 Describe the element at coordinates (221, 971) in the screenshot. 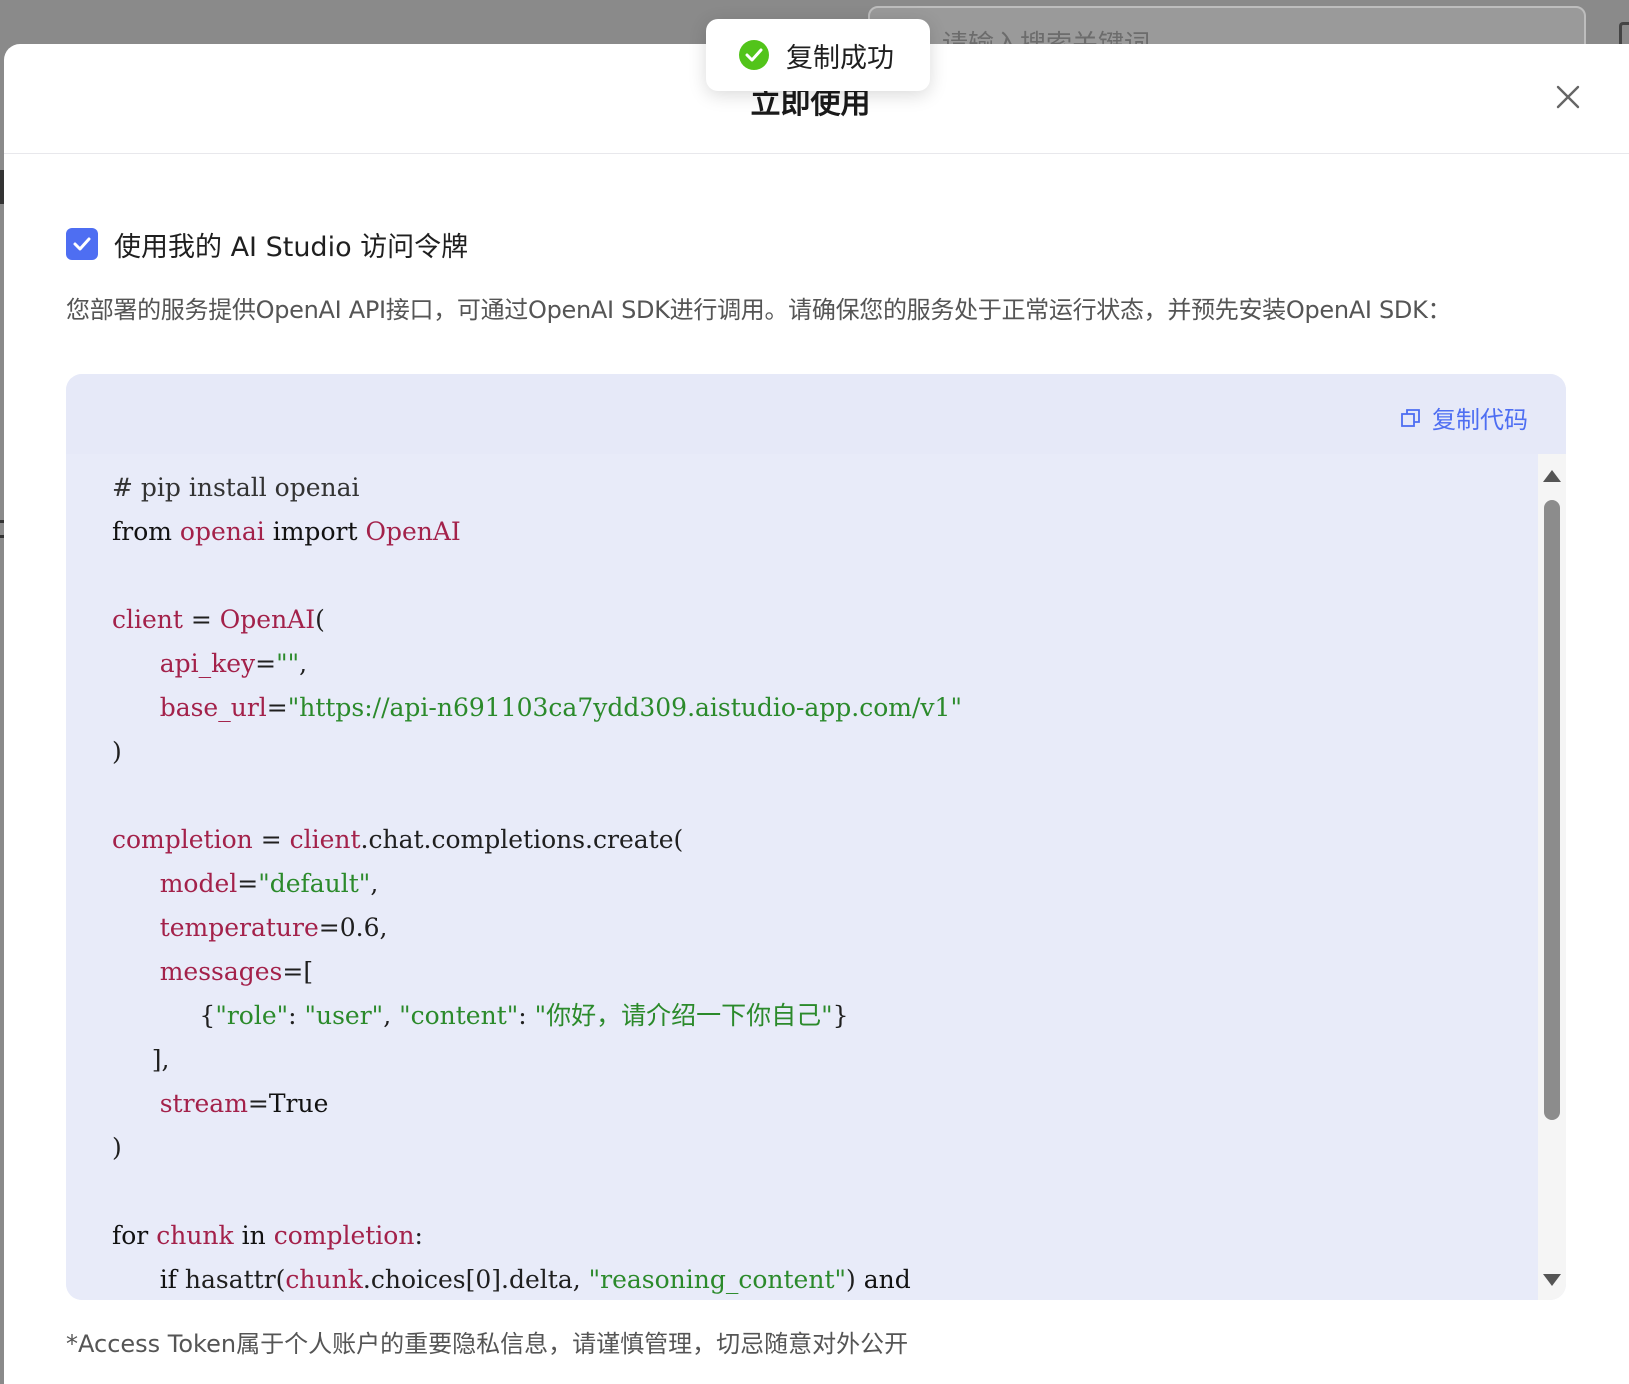

I see `code-token: messages` at that location.